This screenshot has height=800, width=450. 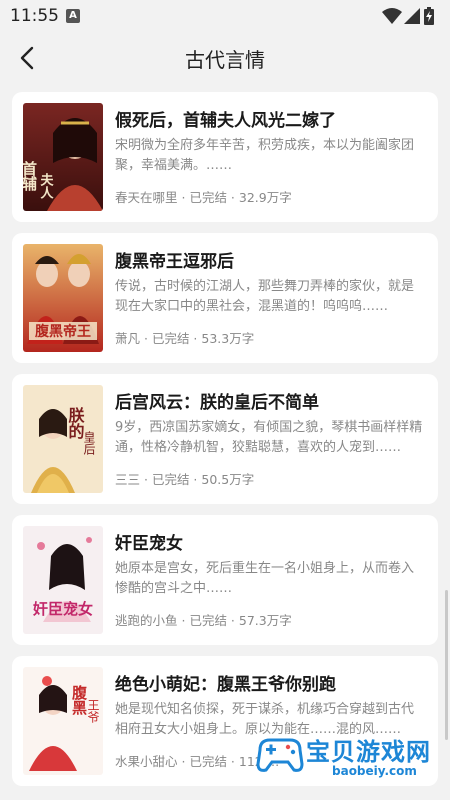 I want to click on notification-icon: A, so click(x=73, y=16).